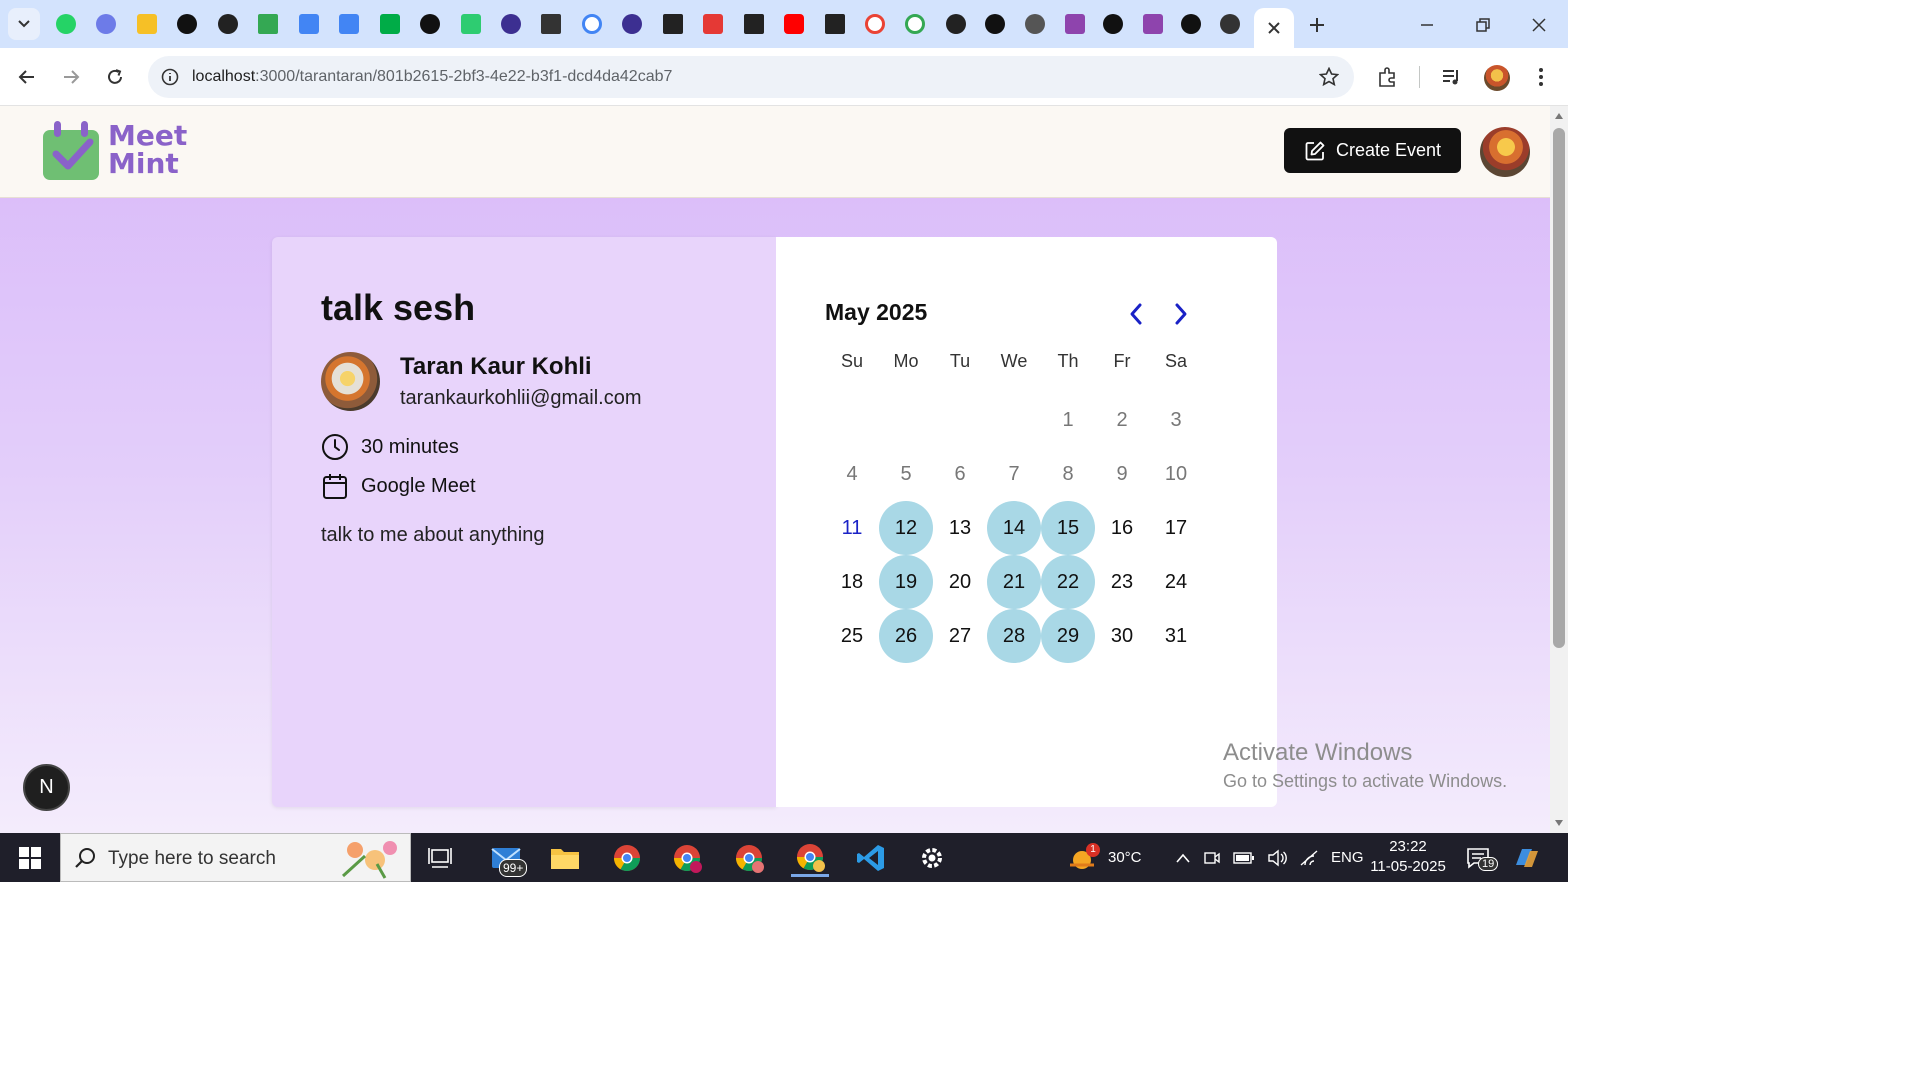 The image size is (1920, 1080). What do you see at coordinates (1408, 857) in the screenshot?
I see `taskbar-clock: 23:22 11-05-2025` at bounding box center [1408, 857].